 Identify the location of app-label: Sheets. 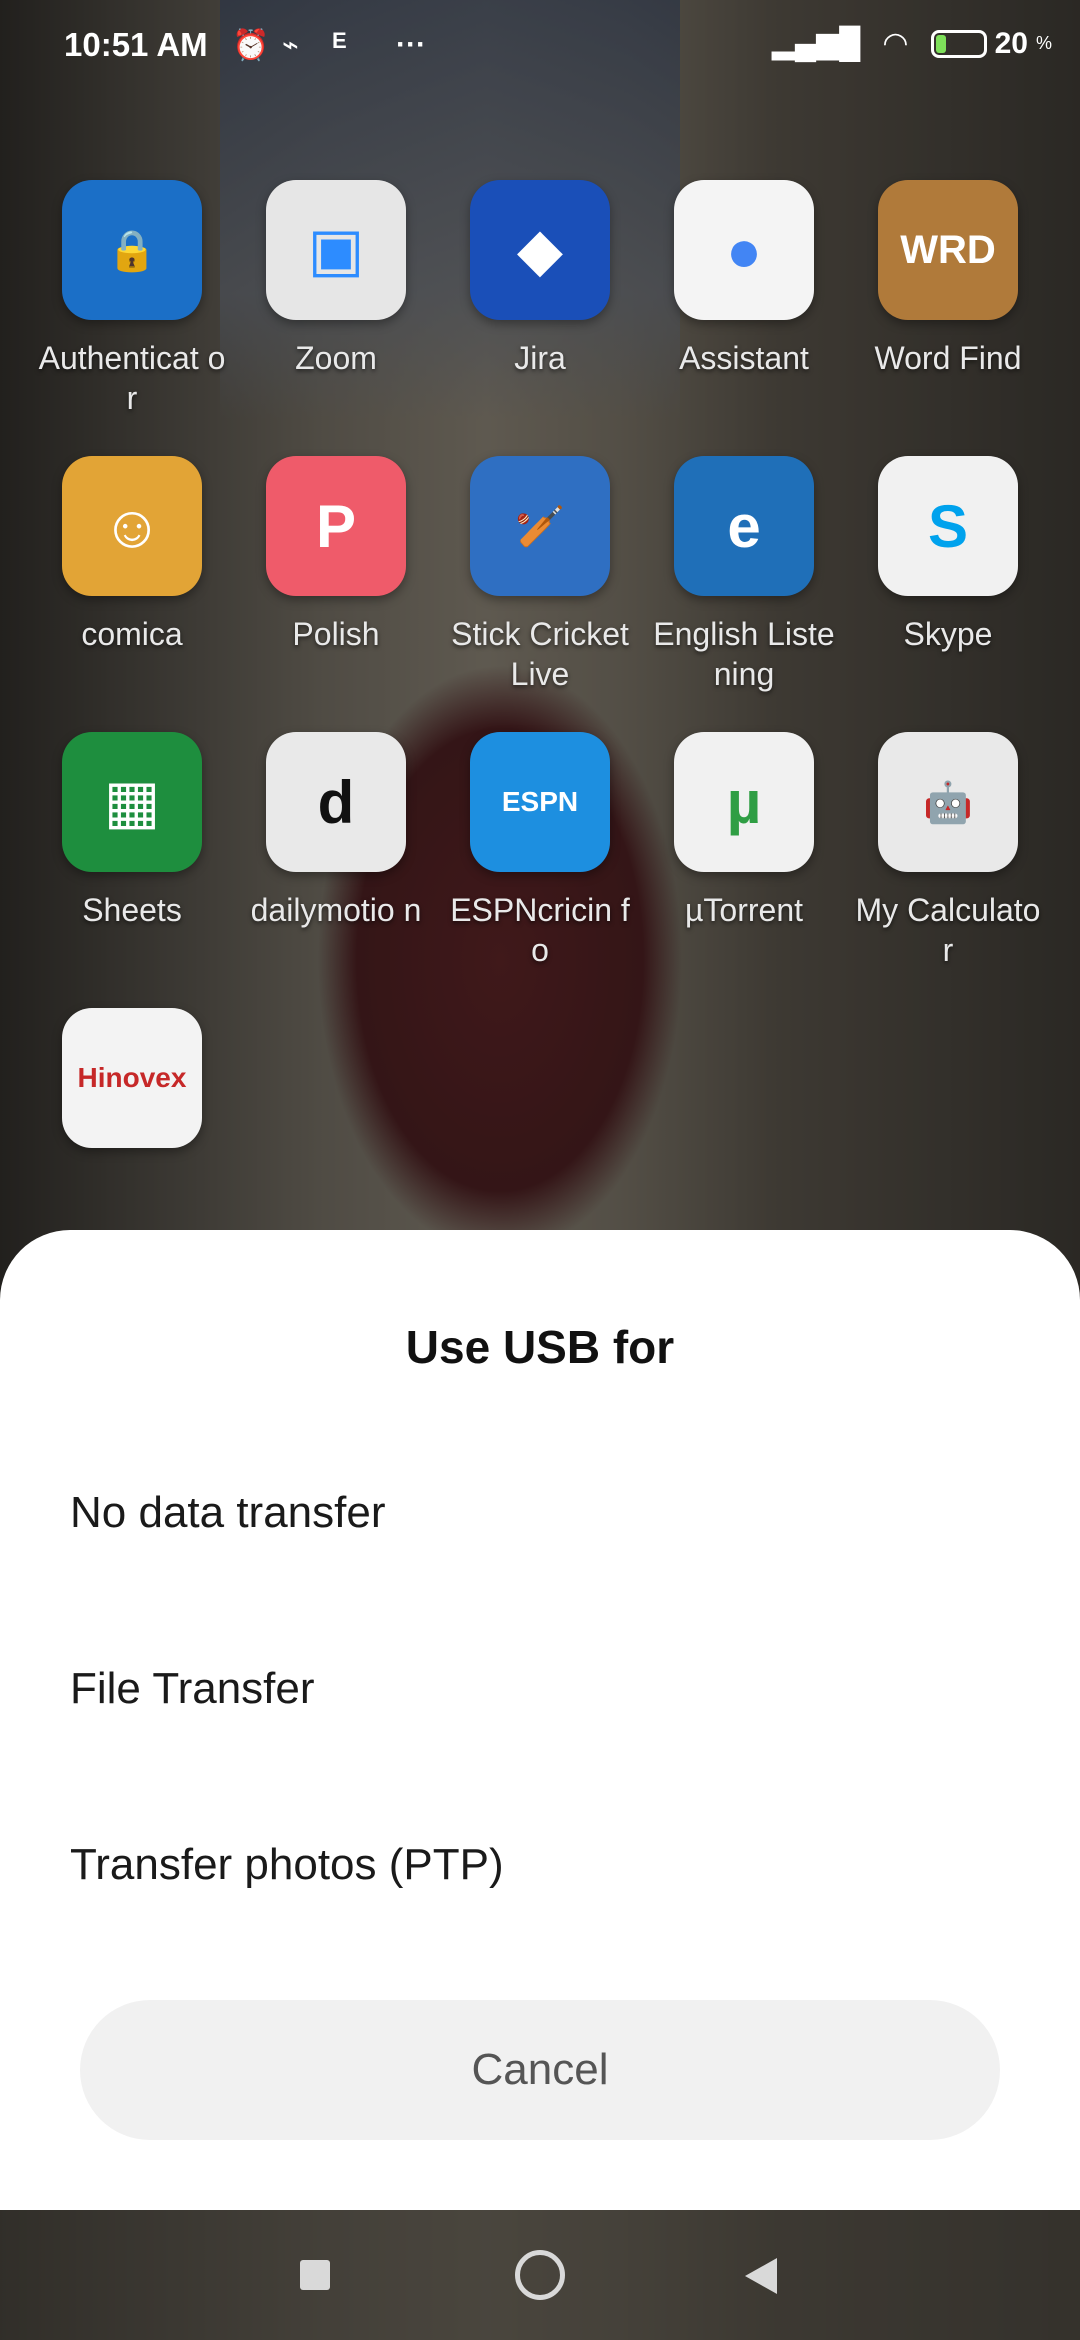
(132, 910).